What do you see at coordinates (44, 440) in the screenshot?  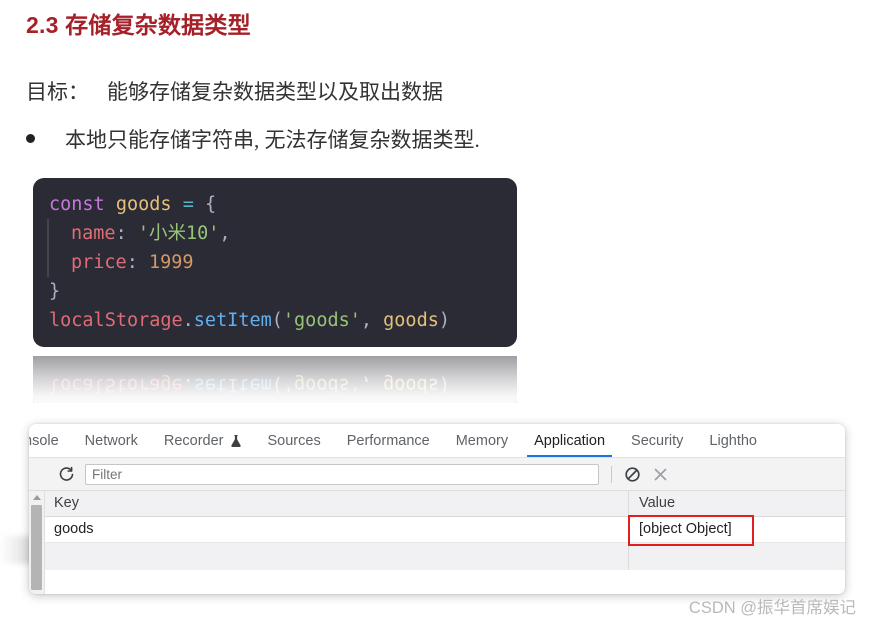 I see `tab-label: nsole` at bounding box center [44, 440].